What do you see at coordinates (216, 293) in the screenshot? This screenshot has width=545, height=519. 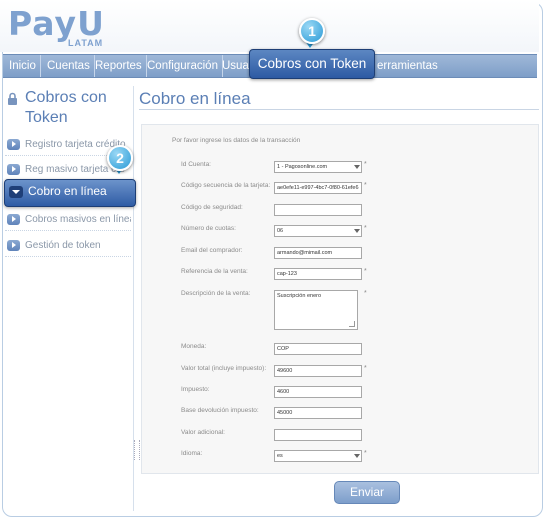 I see `descripcion-label: Descripción de la venta:` at bounding box center [216, 293].